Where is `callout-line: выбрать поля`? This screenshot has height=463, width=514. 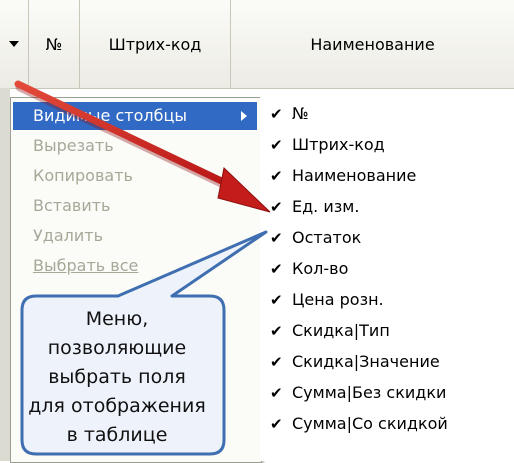 callout-line: выбрать поля is located at coordinates (117, 377).